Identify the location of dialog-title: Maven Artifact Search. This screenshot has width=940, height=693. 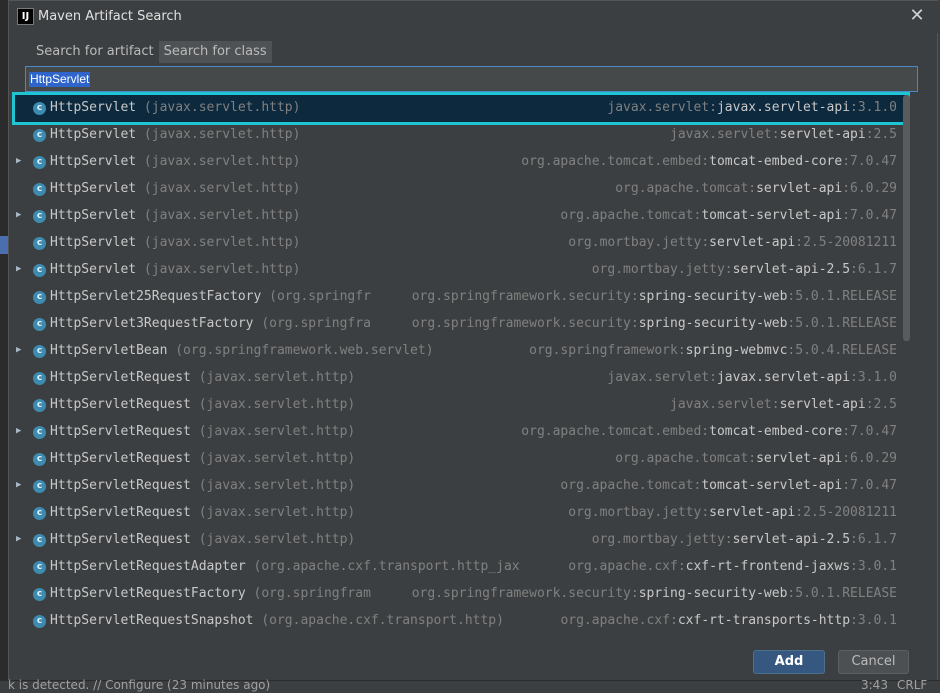
(110, 16).